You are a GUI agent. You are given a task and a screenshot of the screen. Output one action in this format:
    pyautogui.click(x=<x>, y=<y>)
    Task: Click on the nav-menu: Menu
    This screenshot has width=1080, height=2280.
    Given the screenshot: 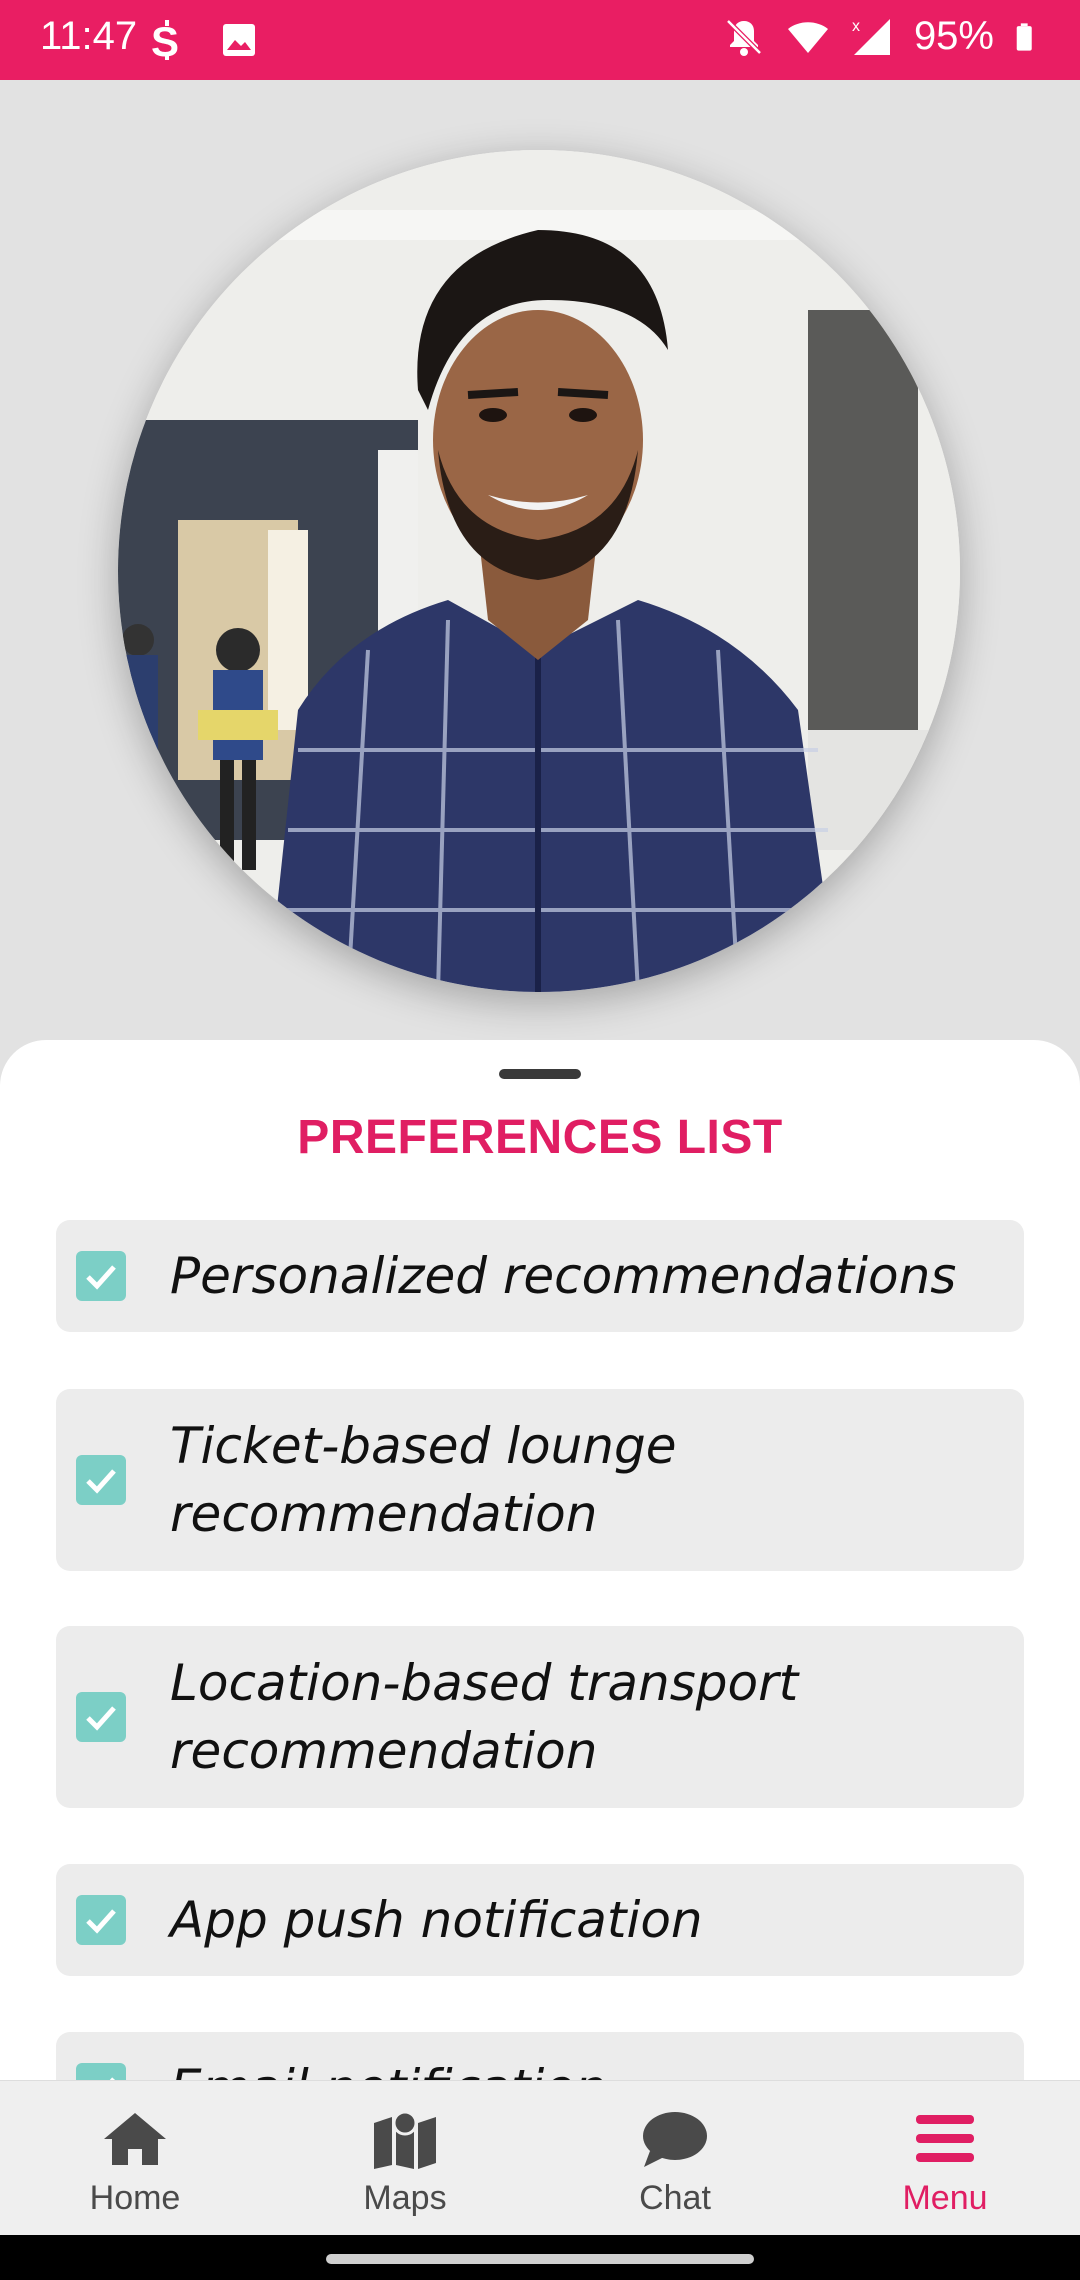 What is the action you would take?
    pyautogui.click(x=945, y=2158)
    